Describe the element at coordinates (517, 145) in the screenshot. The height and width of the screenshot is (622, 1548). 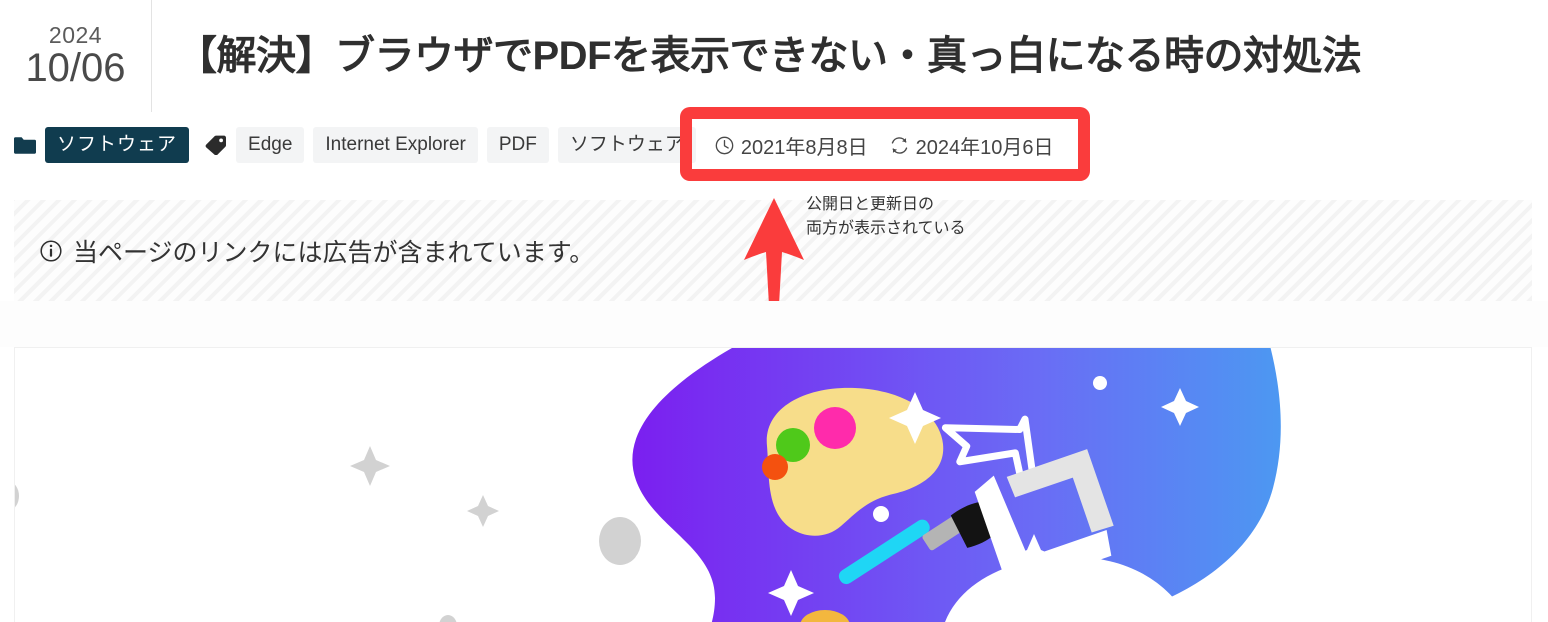
I see `tag-pill: PDF` at that location.